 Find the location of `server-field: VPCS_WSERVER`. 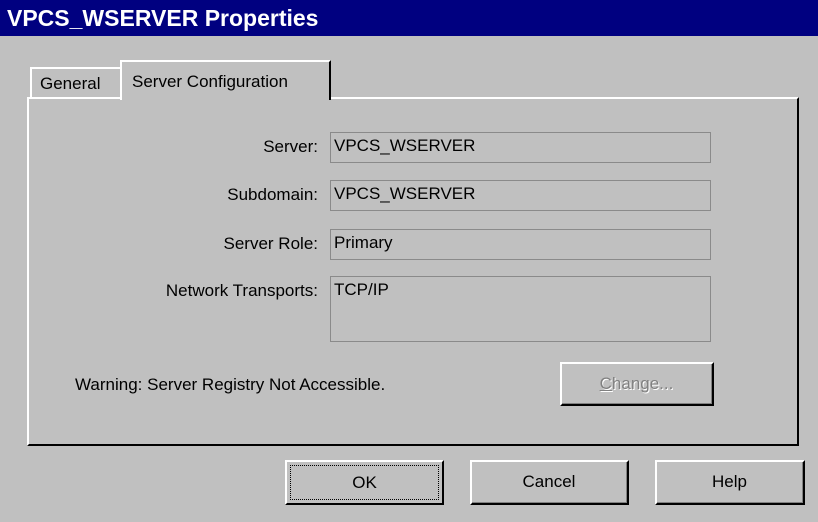

server-field: VPCS_WSERVER is located at coordinates (520, 147).